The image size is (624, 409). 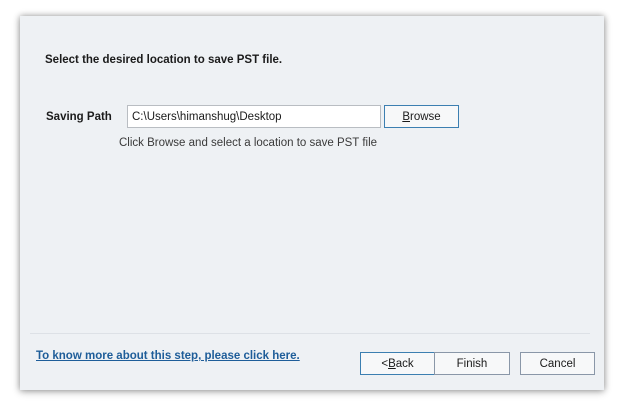 I want to click on back-button-mnemonic: B, so click(x=392, y=363).